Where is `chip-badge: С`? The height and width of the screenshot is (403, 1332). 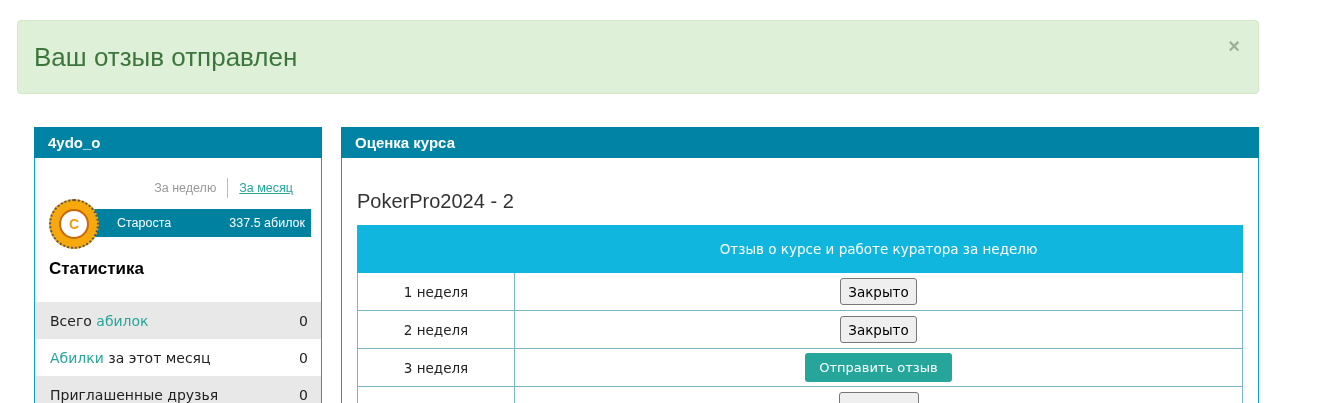
chip-badge: С is located at coordinates (74, 224).